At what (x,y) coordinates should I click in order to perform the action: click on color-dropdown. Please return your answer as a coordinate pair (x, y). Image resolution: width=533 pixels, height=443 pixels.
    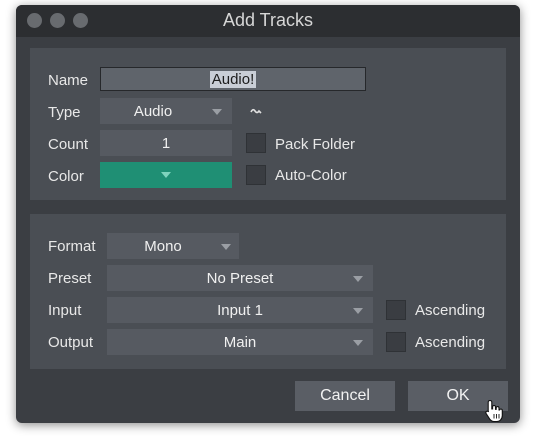
    Looking at the image, I should click on (166, 175).